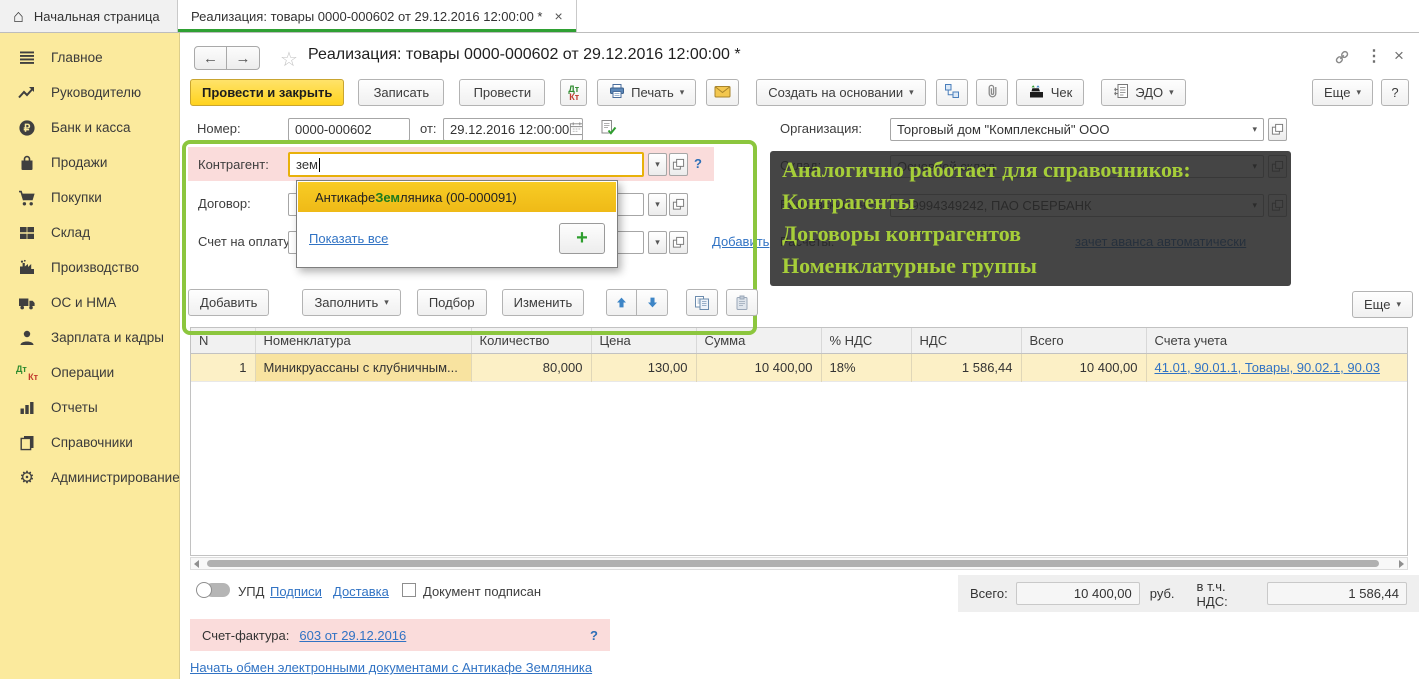  Describe the element at coordinates (1401, 564) in the screenshot. I see `scroll-right-arrow` at that location.